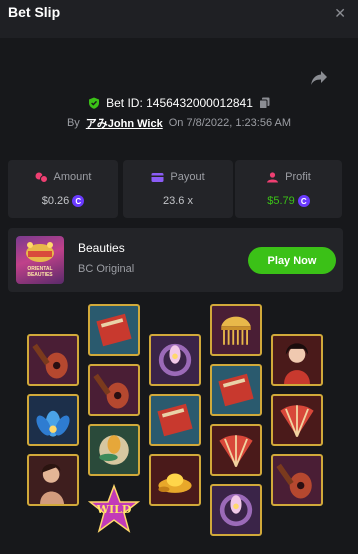 The image size is (358, 554). What do you see at coordinates (41, 177) in the screenshot?
I see `coins-icon` at bounding box center [41, 177].